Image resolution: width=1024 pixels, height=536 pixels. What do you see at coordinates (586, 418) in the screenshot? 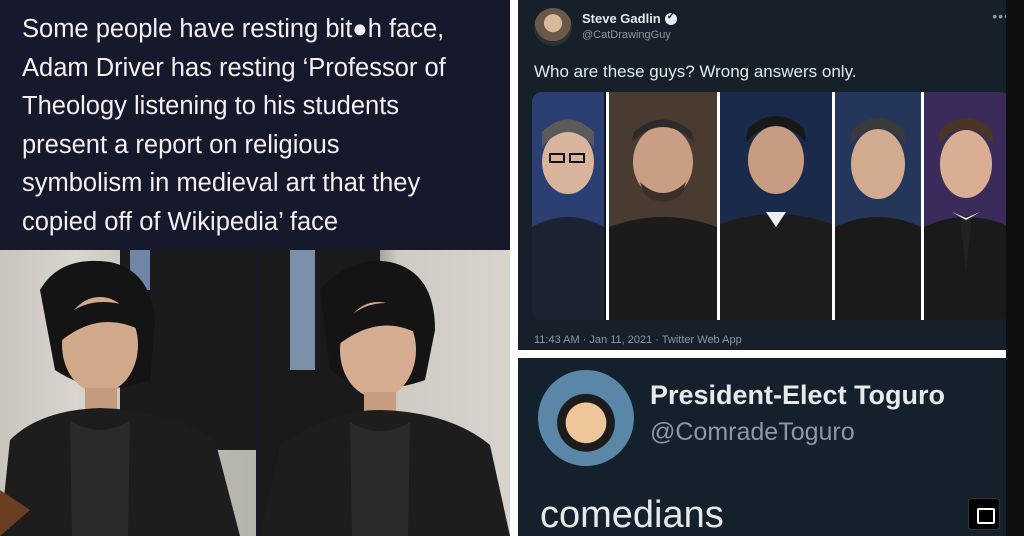
I see `reply-avatar` at bounding box center [586, 418].